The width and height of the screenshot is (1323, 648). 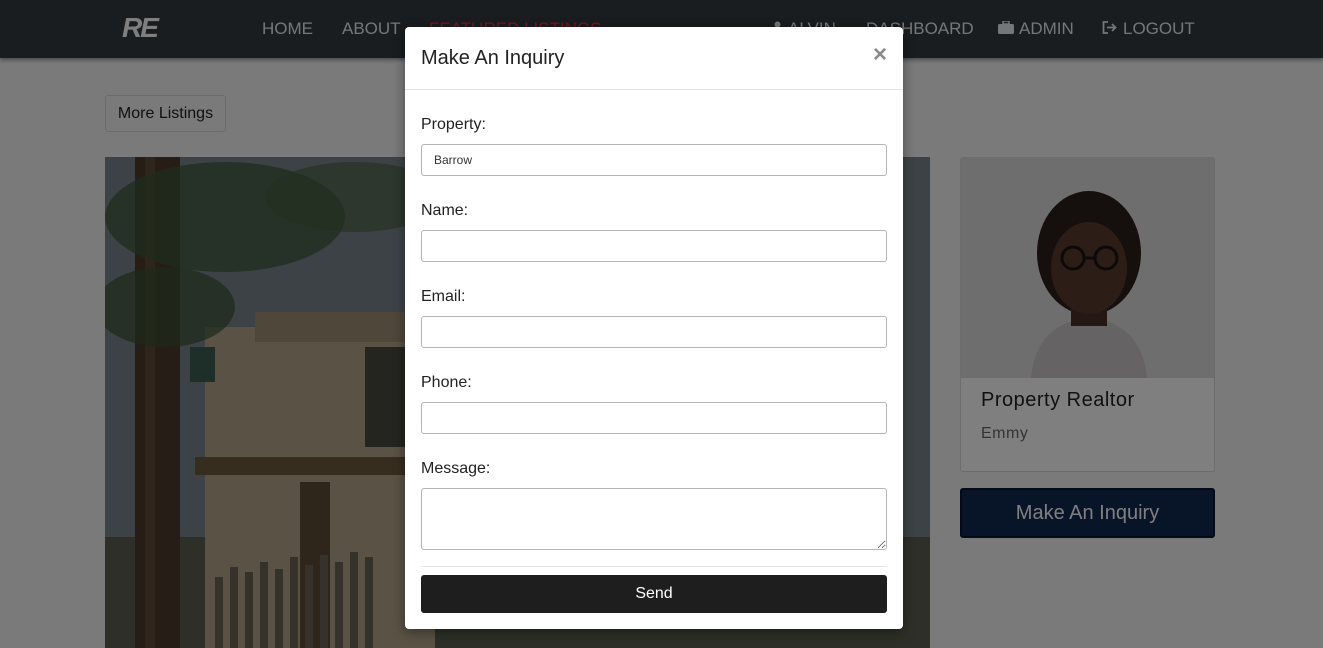 I want to click on property-input, so click(x=654, y=160).